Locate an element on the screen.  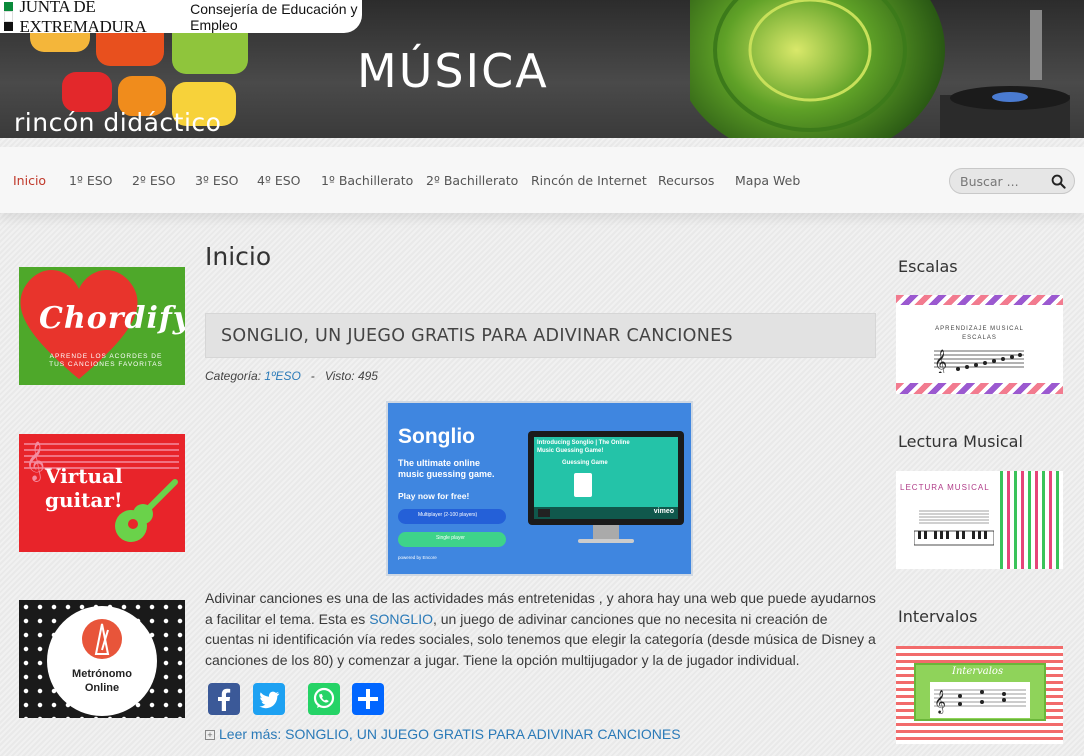
powered-by: powered by Encore is located at coordinates (417, 557).